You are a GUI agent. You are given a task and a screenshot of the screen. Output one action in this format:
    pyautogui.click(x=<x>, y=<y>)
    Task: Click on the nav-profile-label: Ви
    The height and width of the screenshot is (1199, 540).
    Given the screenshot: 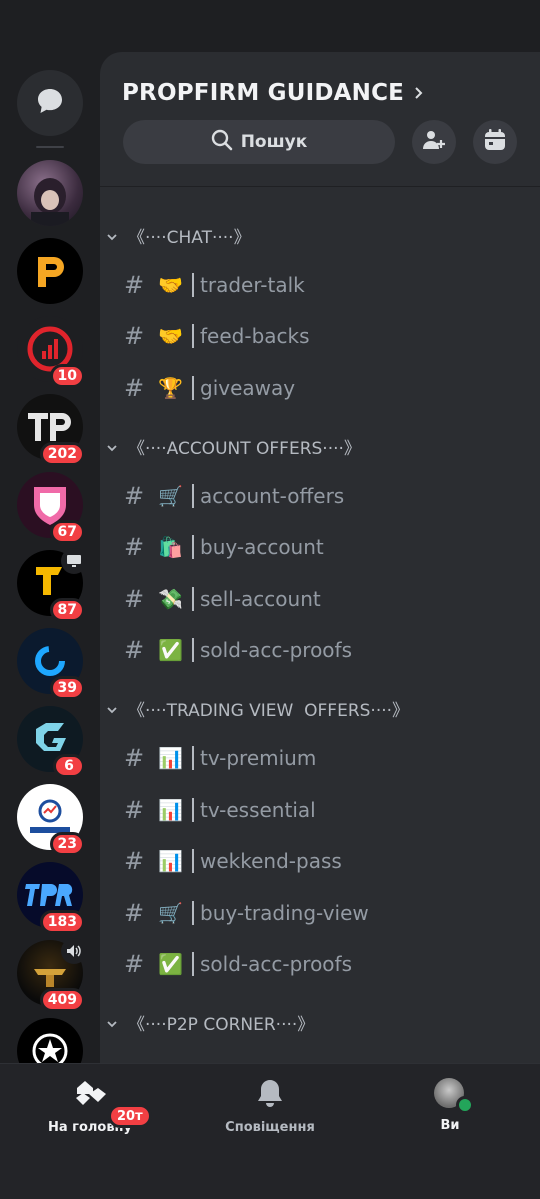 What is the action you would take?
    pyautogui.click(x=450, y=1125)
    